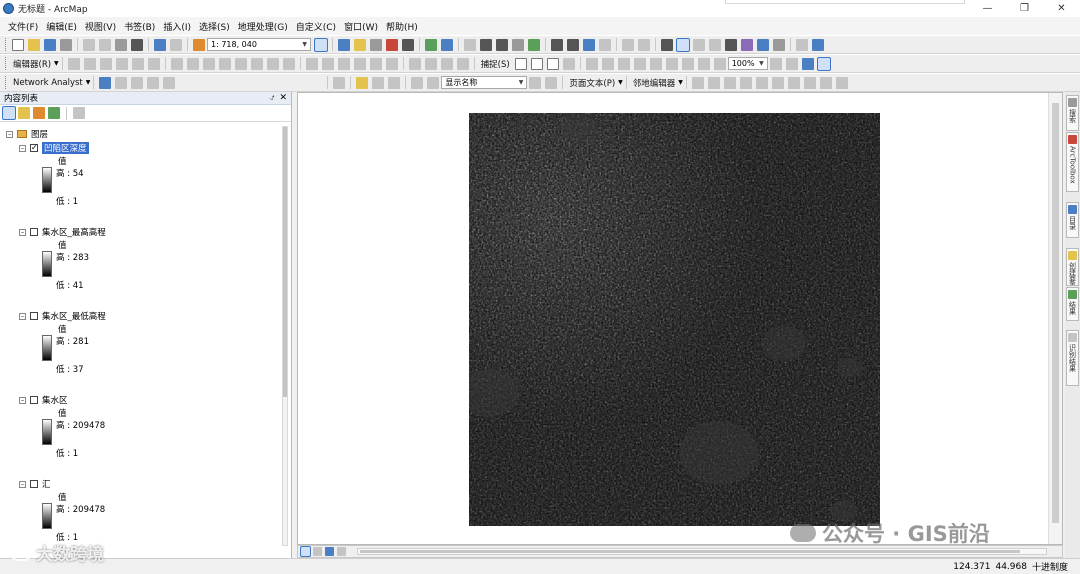  Describe the element at coordinates (1072, 113) in the screenshot. I see `dock-tab-search: 搜索` at that location.